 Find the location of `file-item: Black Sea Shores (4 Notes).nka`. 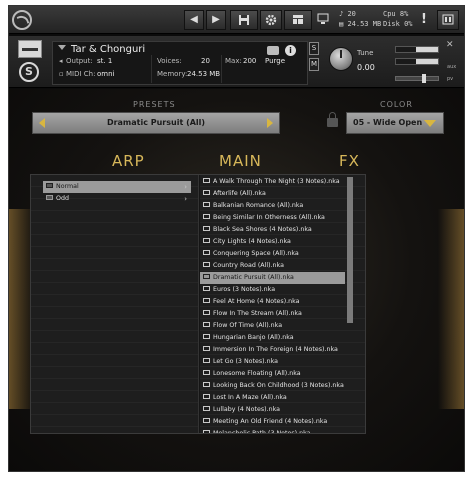

file-item: Black Sea Shores (4 Notes).nka is located at coordinates (272, 230).